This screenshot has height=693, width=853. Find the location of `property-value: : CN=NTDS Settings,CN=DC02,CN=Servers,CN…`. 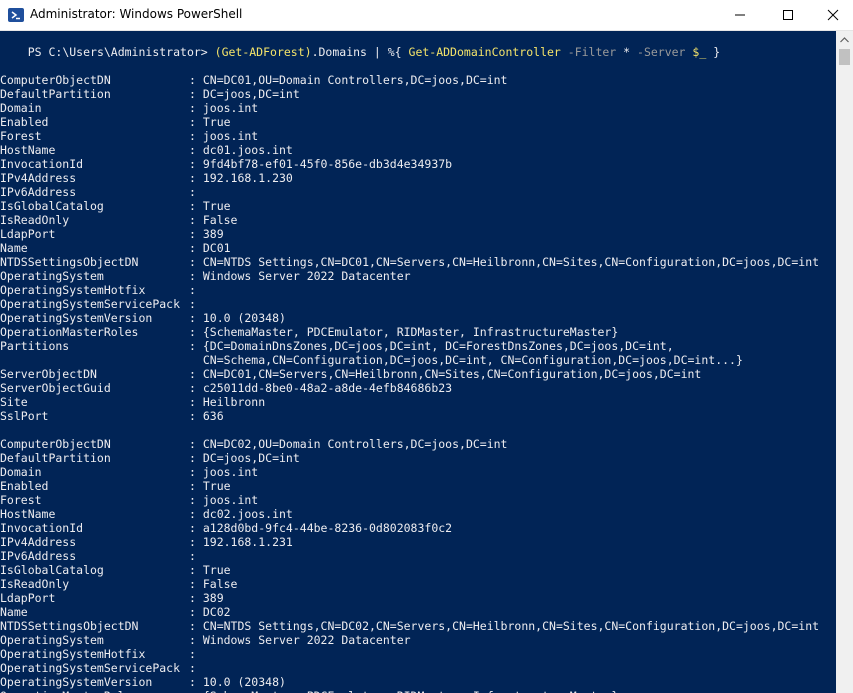

property-value: : CN=NTDS Settings,CN=DC02,CN=Servers,CN… is located at coordinates (504, 626).